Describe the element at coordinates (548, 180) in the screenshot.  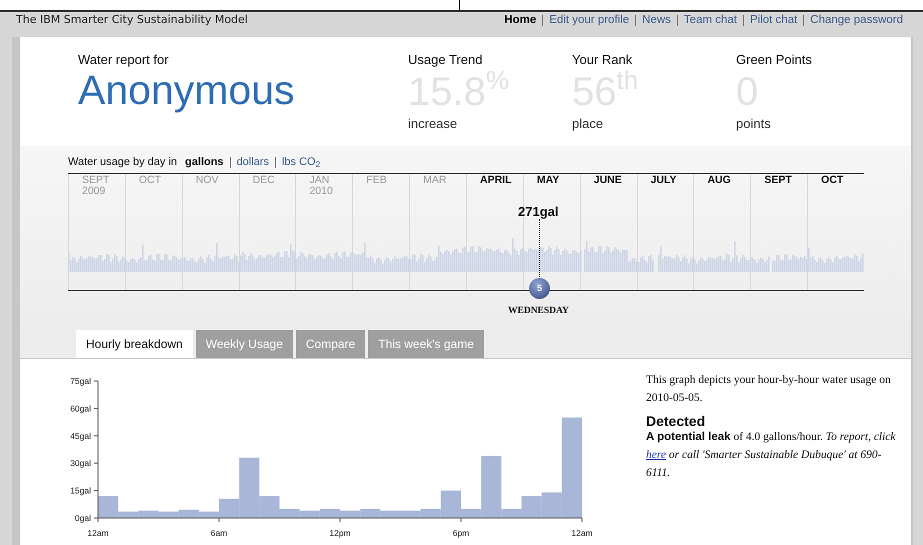
I see `month-label: MAY` at that location.